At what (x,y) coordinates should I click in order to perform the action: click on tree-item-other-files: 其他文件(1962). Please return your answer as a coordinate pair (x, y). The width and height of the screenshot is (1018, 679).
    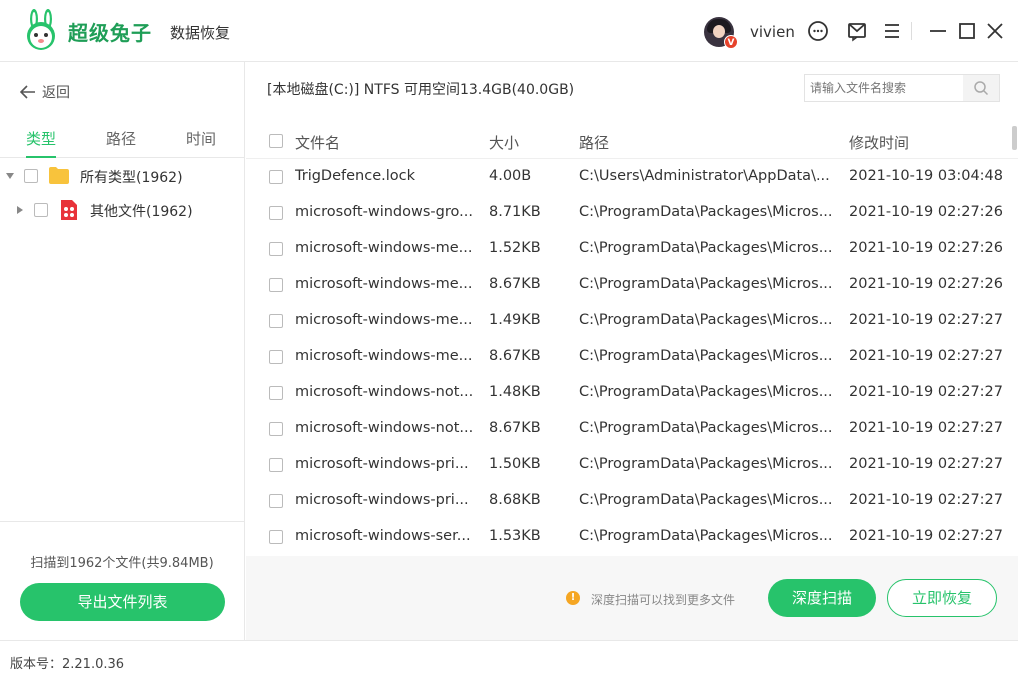
    Looking at the image, I should click on (122, 210).